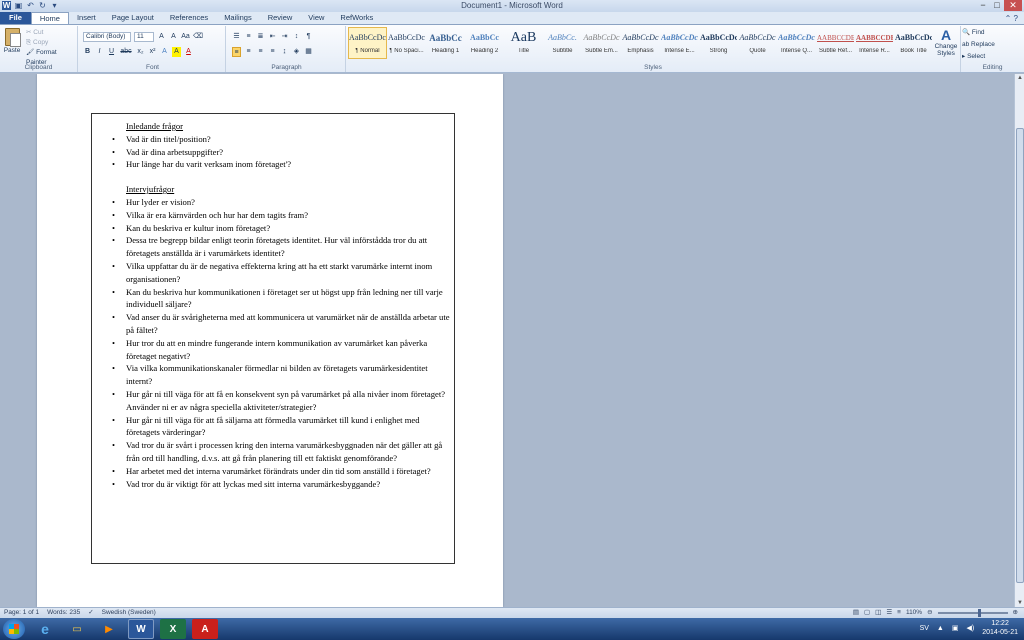  I want to click on tab-home: Home, so click(49, 18).